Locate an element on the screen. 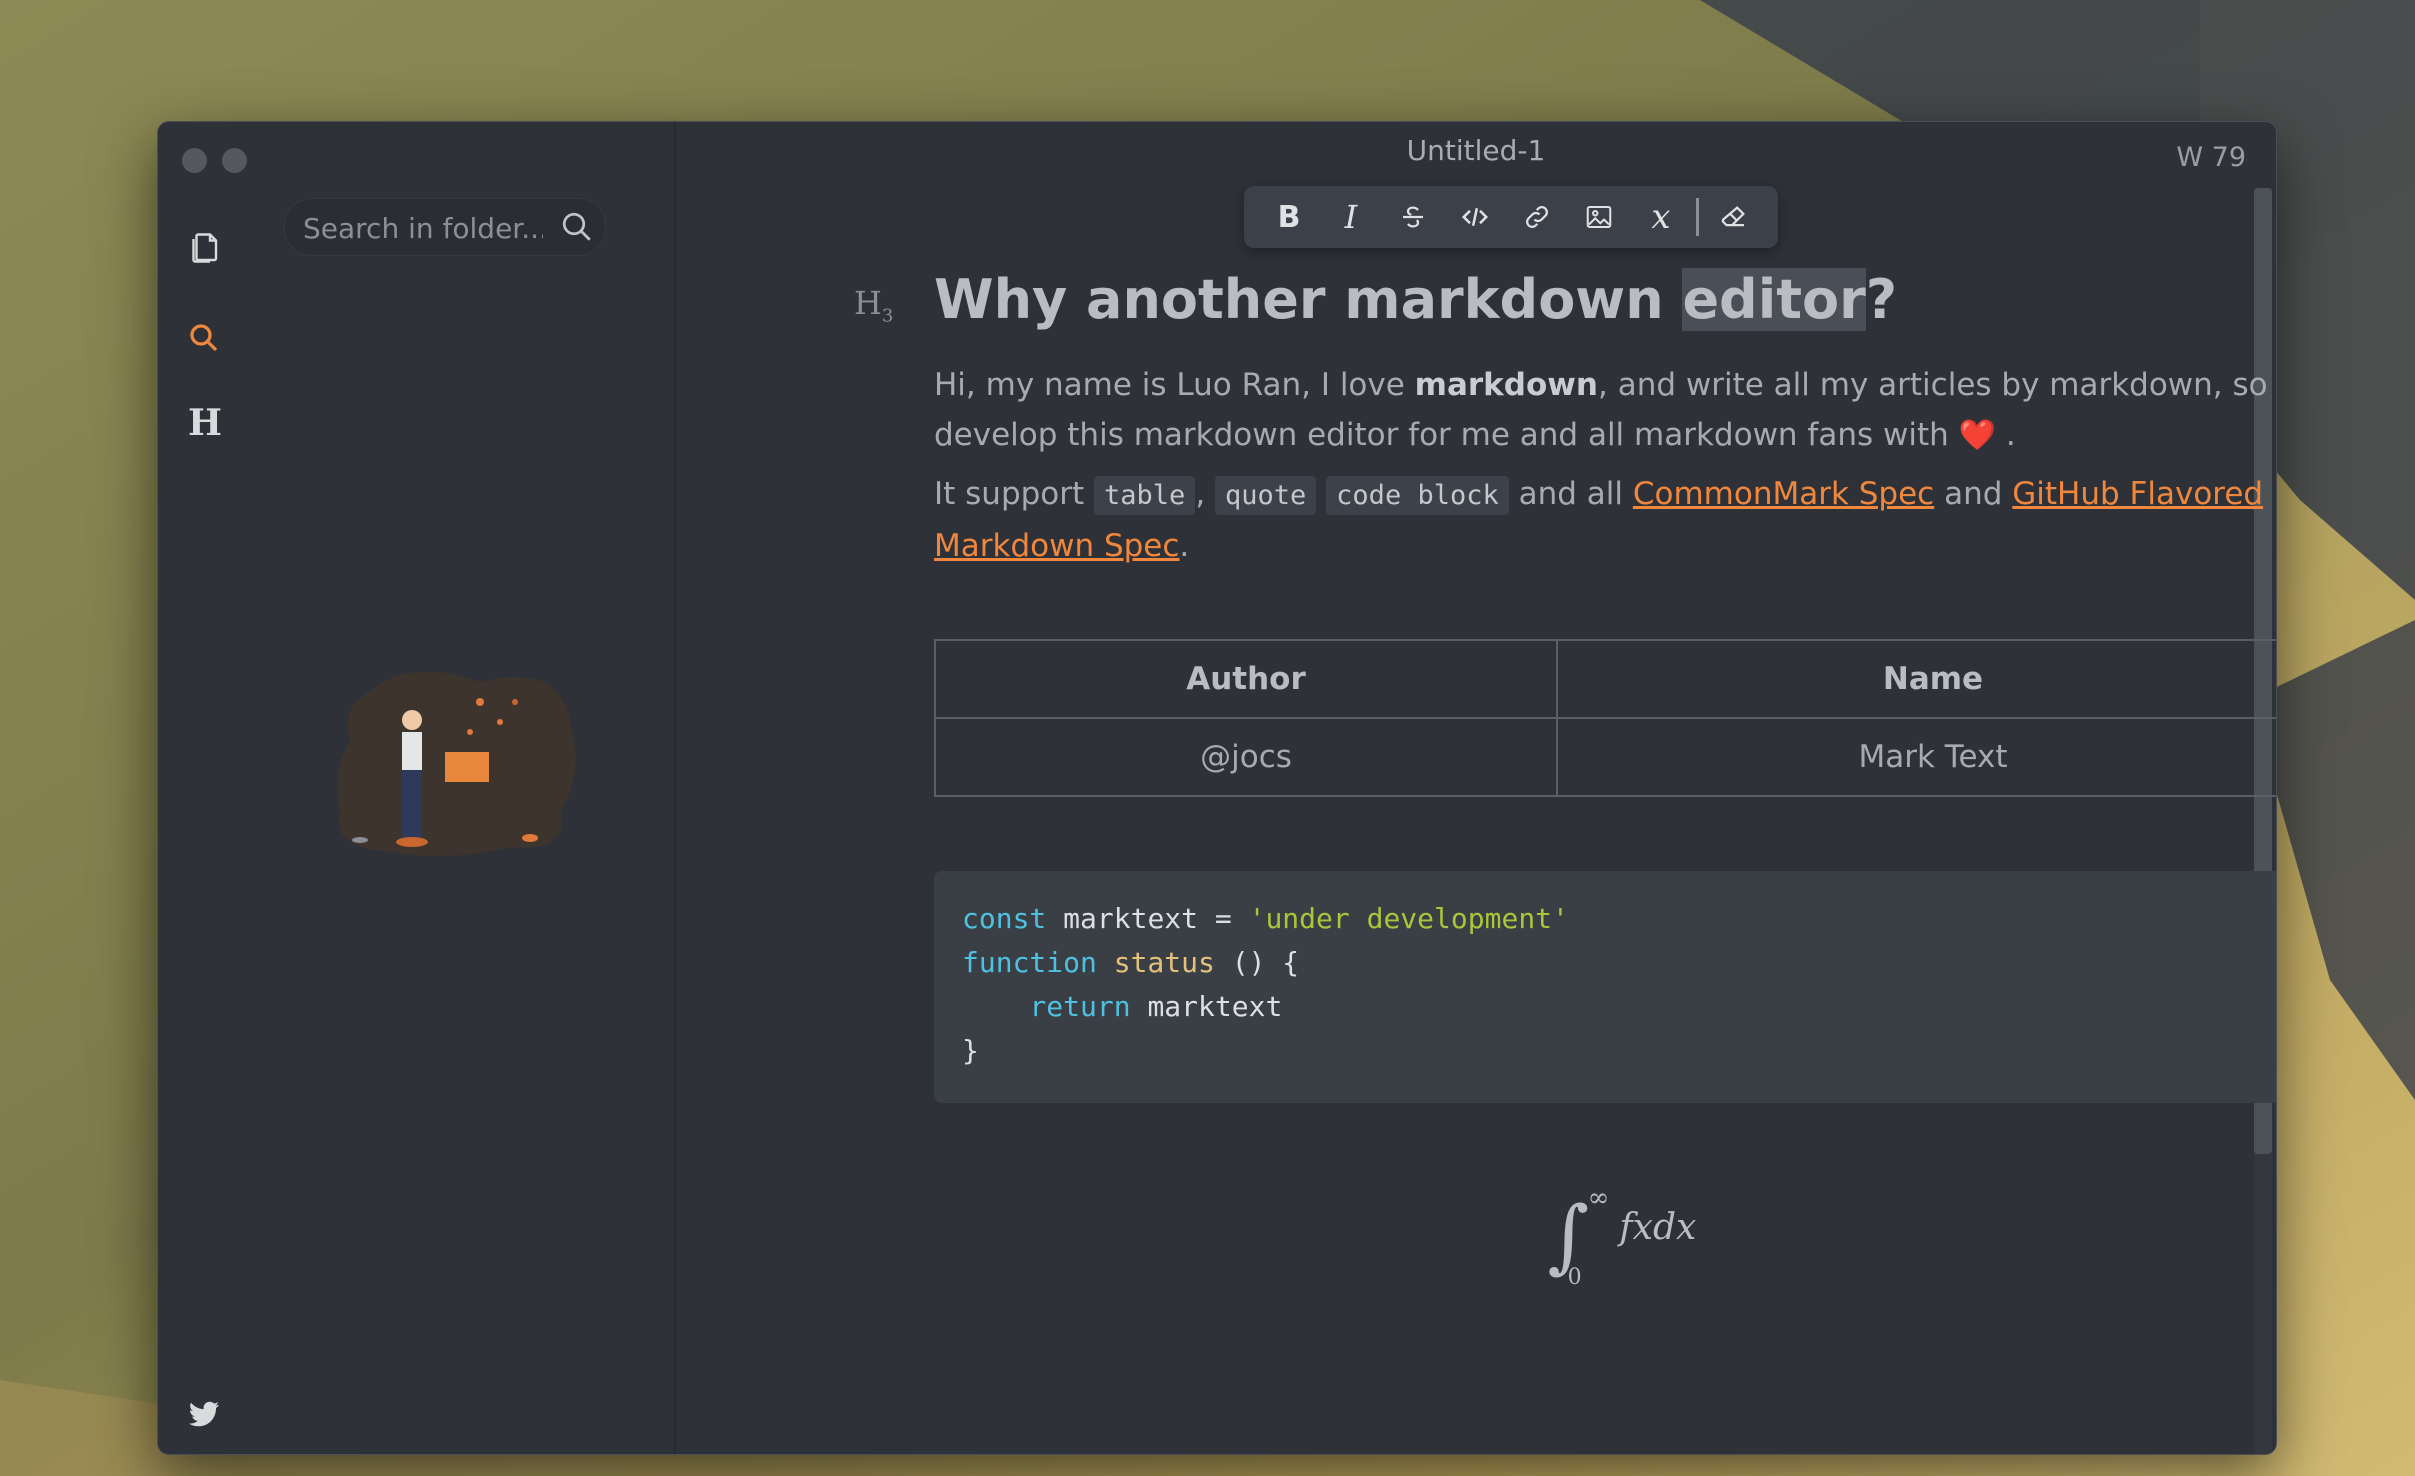  table-cell: @jocs is located at coordinates (1246, 757).